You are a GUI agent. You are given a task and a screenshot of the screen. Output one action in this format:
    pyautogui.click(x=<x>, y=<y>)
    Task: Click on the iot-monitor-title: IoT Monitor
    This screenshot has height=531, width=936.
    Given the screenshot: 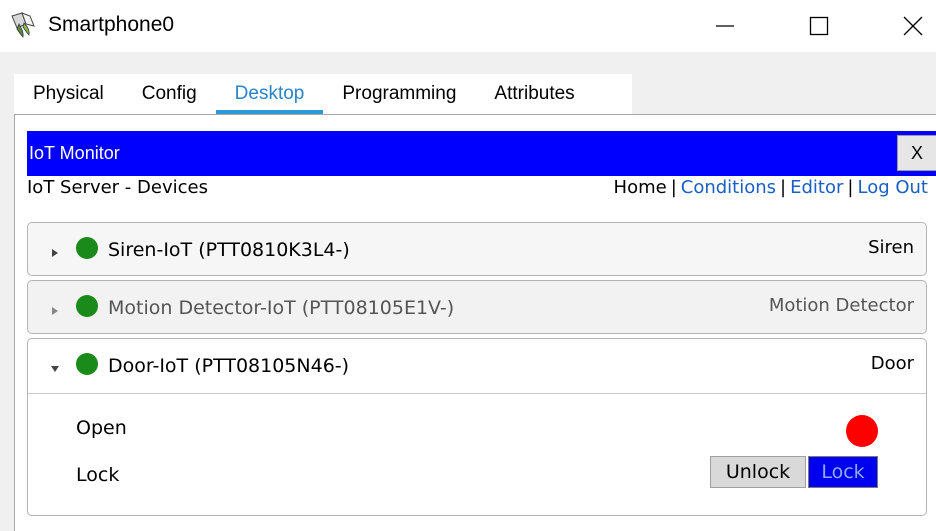 What is the action you would take?
    pyautogui.click(x=74, y=153)
    